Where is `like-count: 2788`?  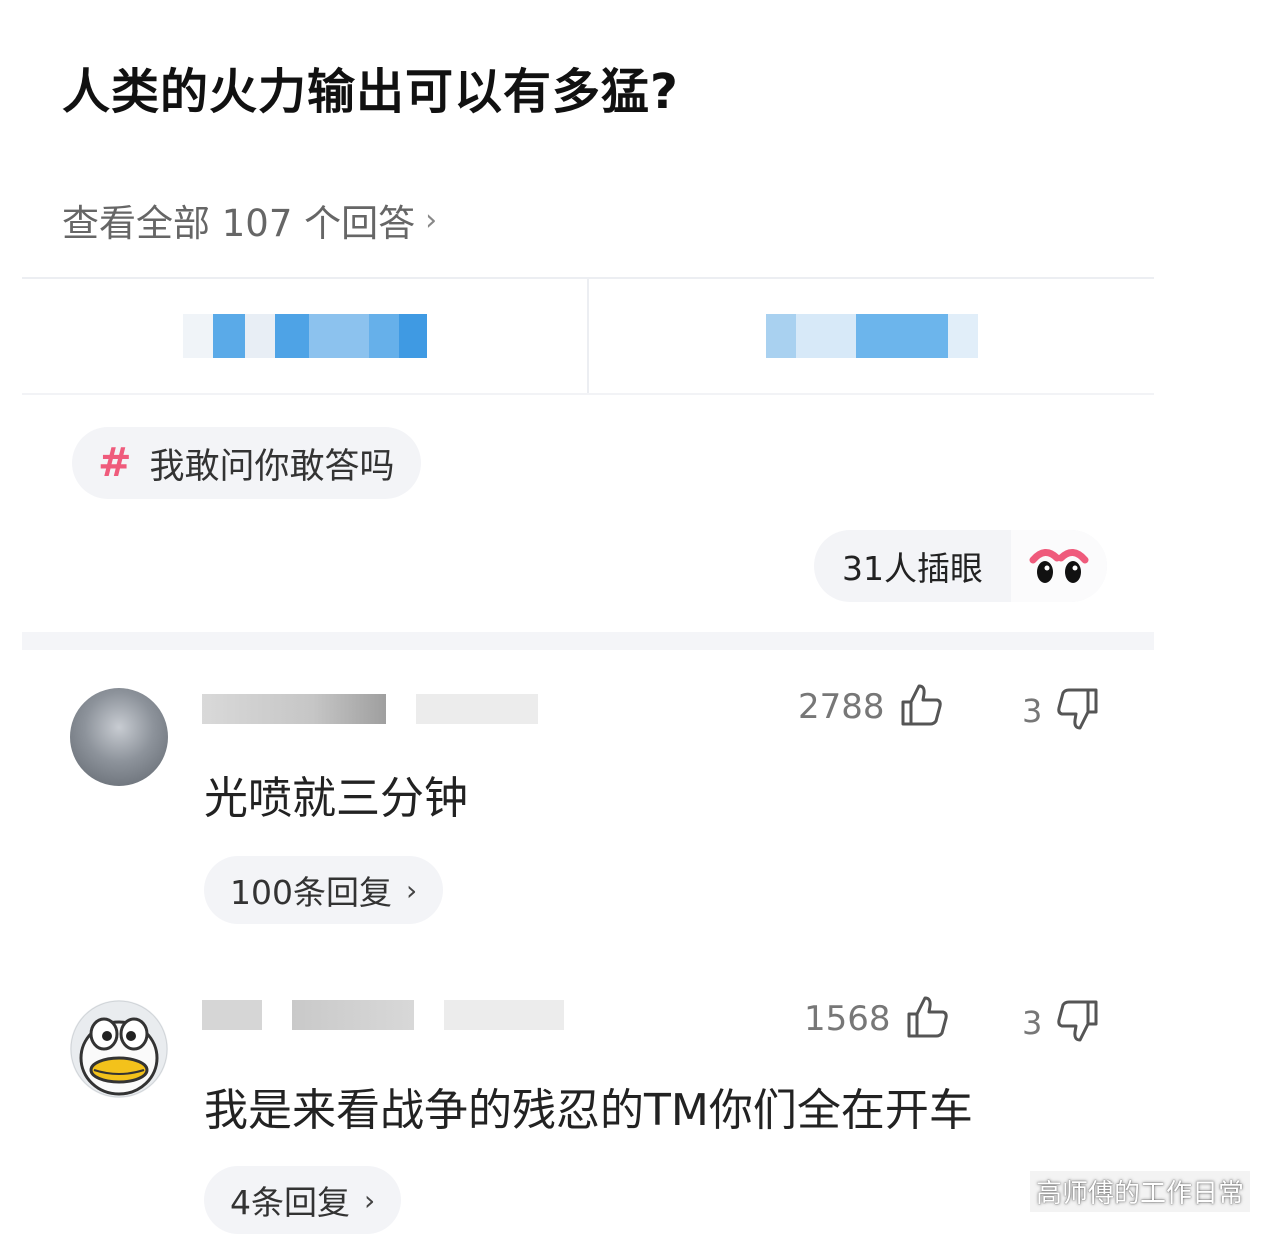
like-count: 2788 is located at coordinates (841, 707).